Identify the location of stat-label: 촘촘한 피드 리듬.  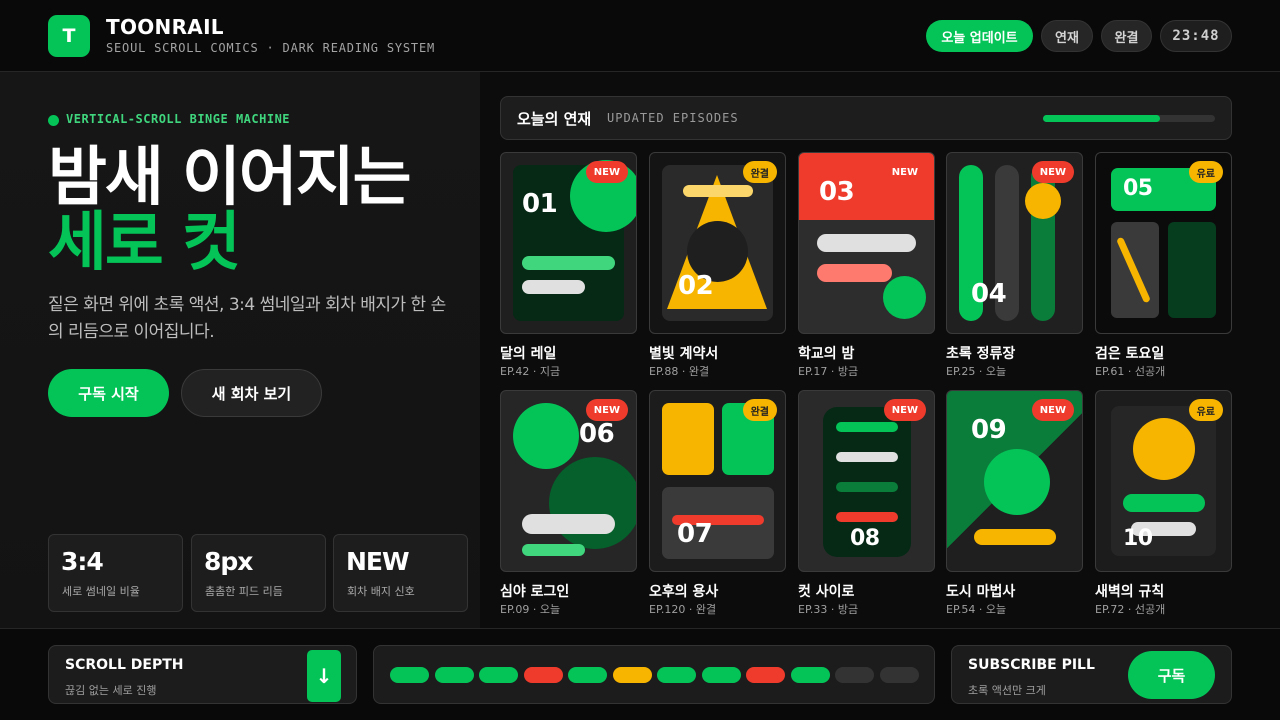
(244, 591).